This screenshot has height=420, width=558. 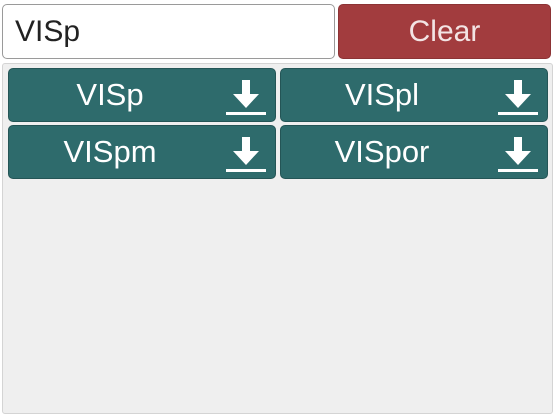 I want to click on result-label: VISpor, so click(x=382, y=151).